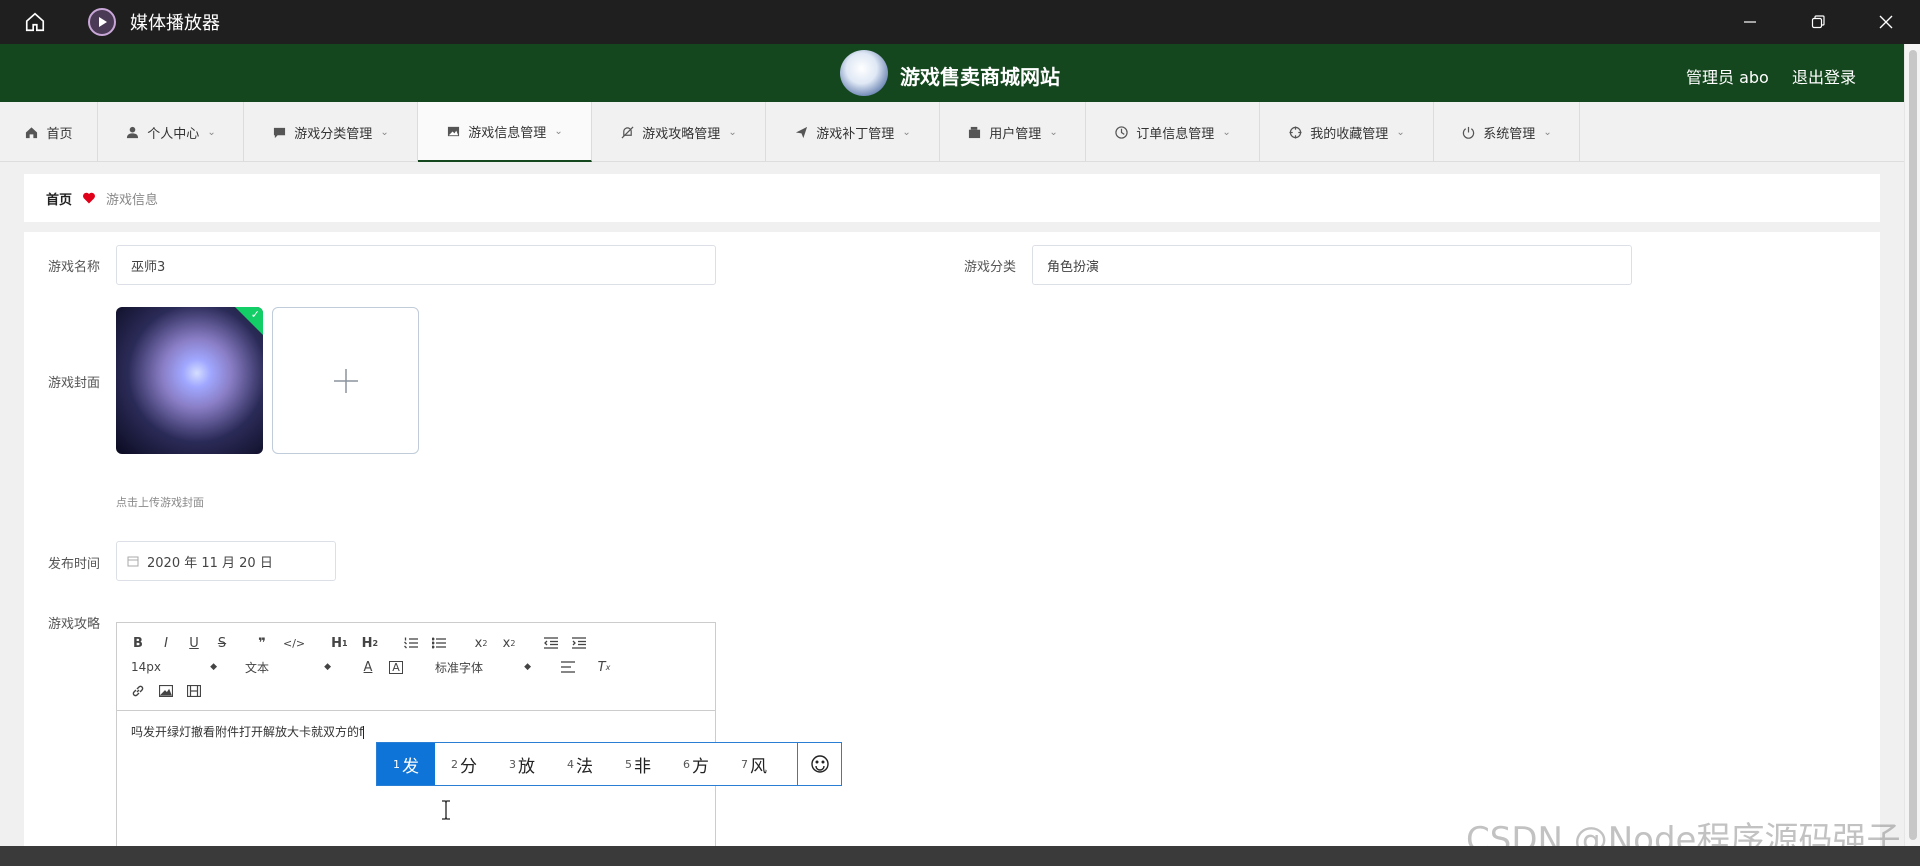  What do you see at coordinates (396, 667) in the screenshot?
I see `background-color-button: A` at bounding box center [396, 667].